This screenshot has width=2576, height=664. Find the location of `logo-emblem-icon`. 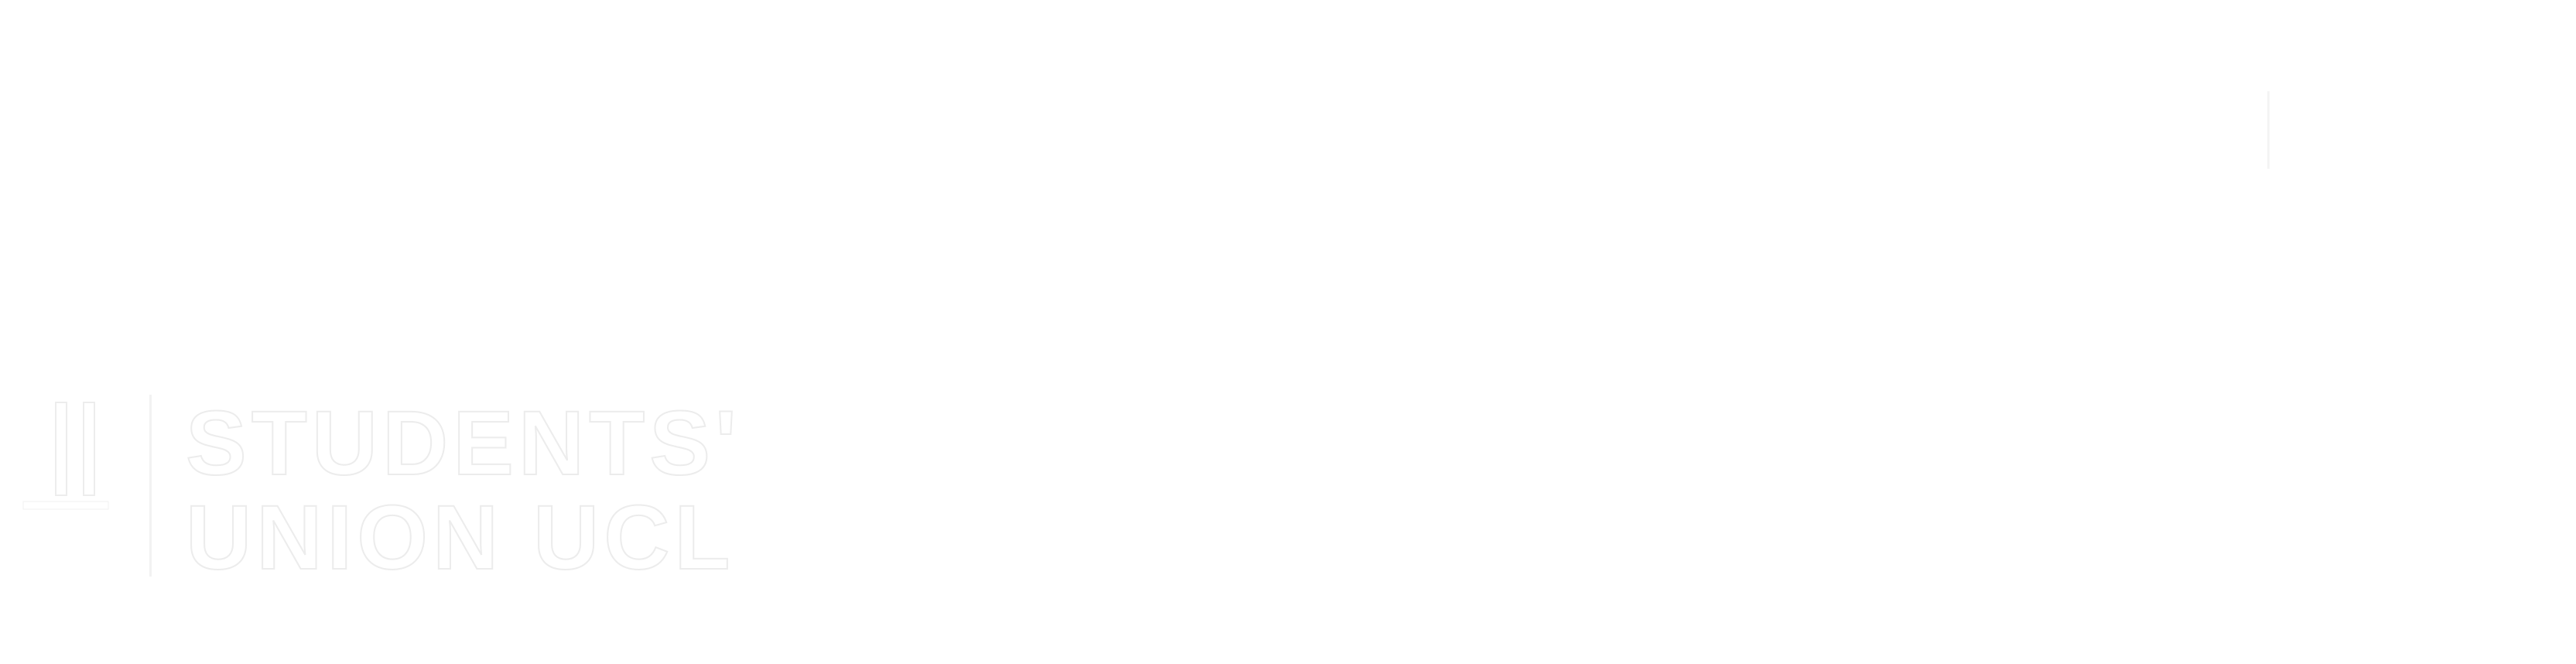

logo-emblem-icon is located at coordinates (66, 456).